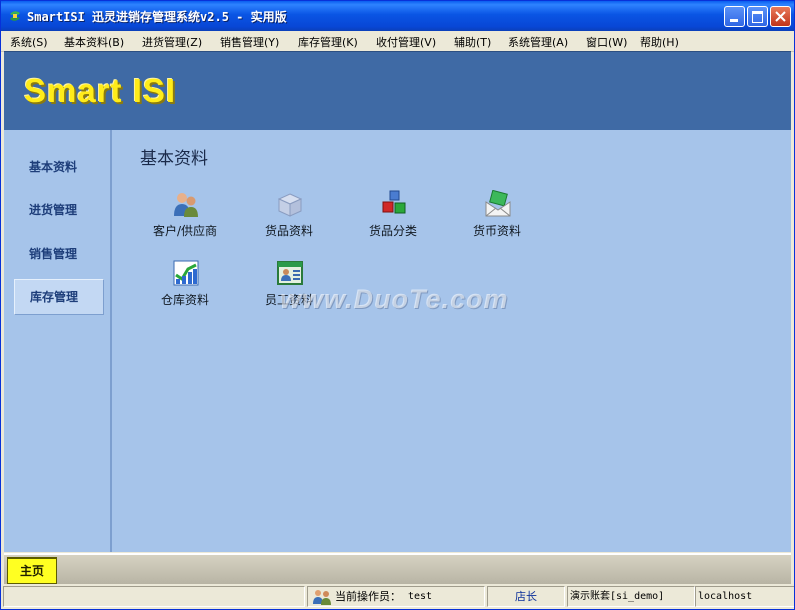 The image size is (795, 610). I want to click on sidebar-item-basic-data: 基本资料, so click(57, 167).